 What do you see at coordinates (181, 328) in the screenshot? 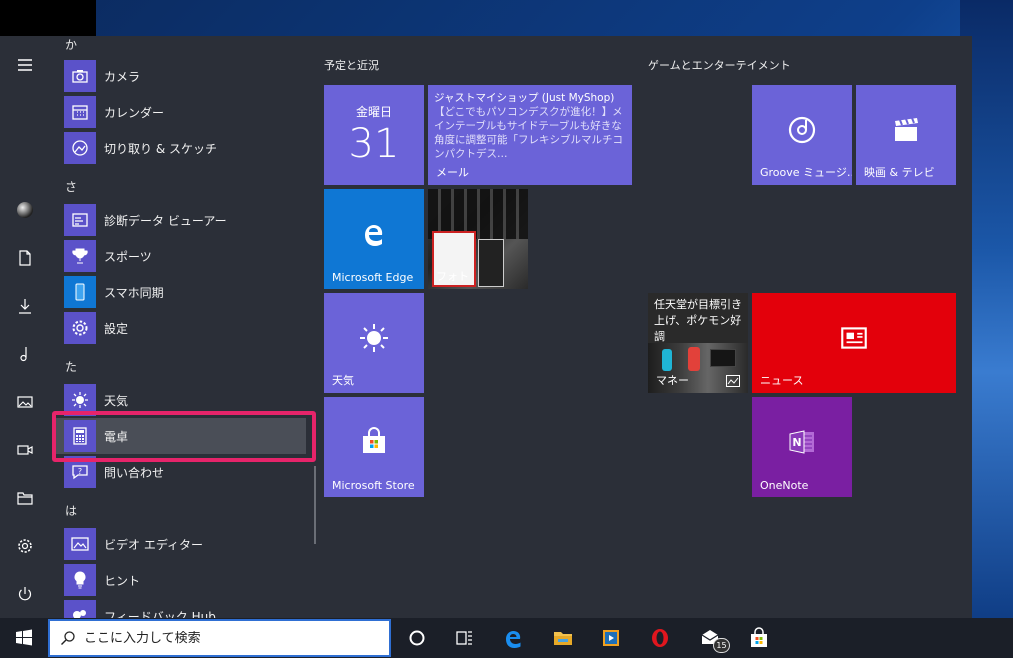
I see `app-item-settings: 設定` at bounding box center [181, 328].